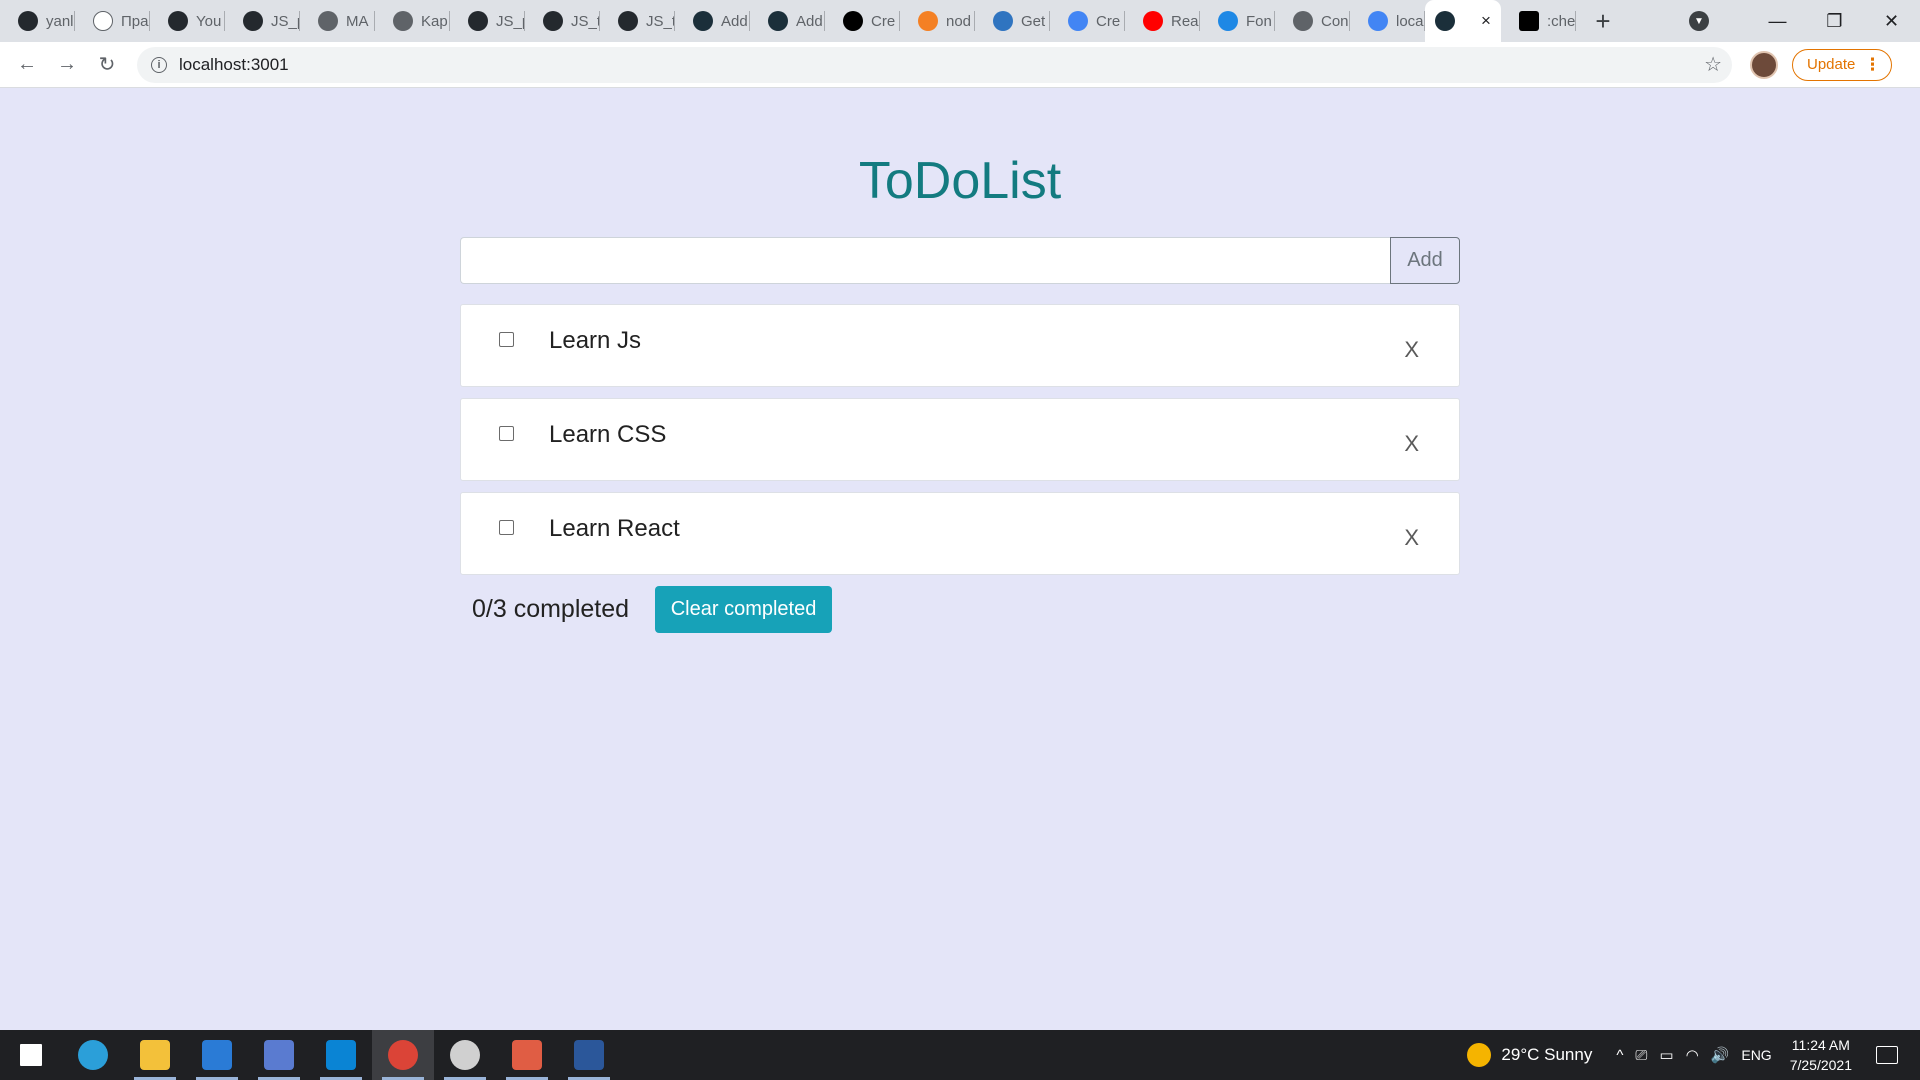 Image resolution: width=1920 pixels, height=1080 pixels. Describe the element at coordinates (1666, 1055) in the screenshot. I see `battery-icon: ▭` at that location.